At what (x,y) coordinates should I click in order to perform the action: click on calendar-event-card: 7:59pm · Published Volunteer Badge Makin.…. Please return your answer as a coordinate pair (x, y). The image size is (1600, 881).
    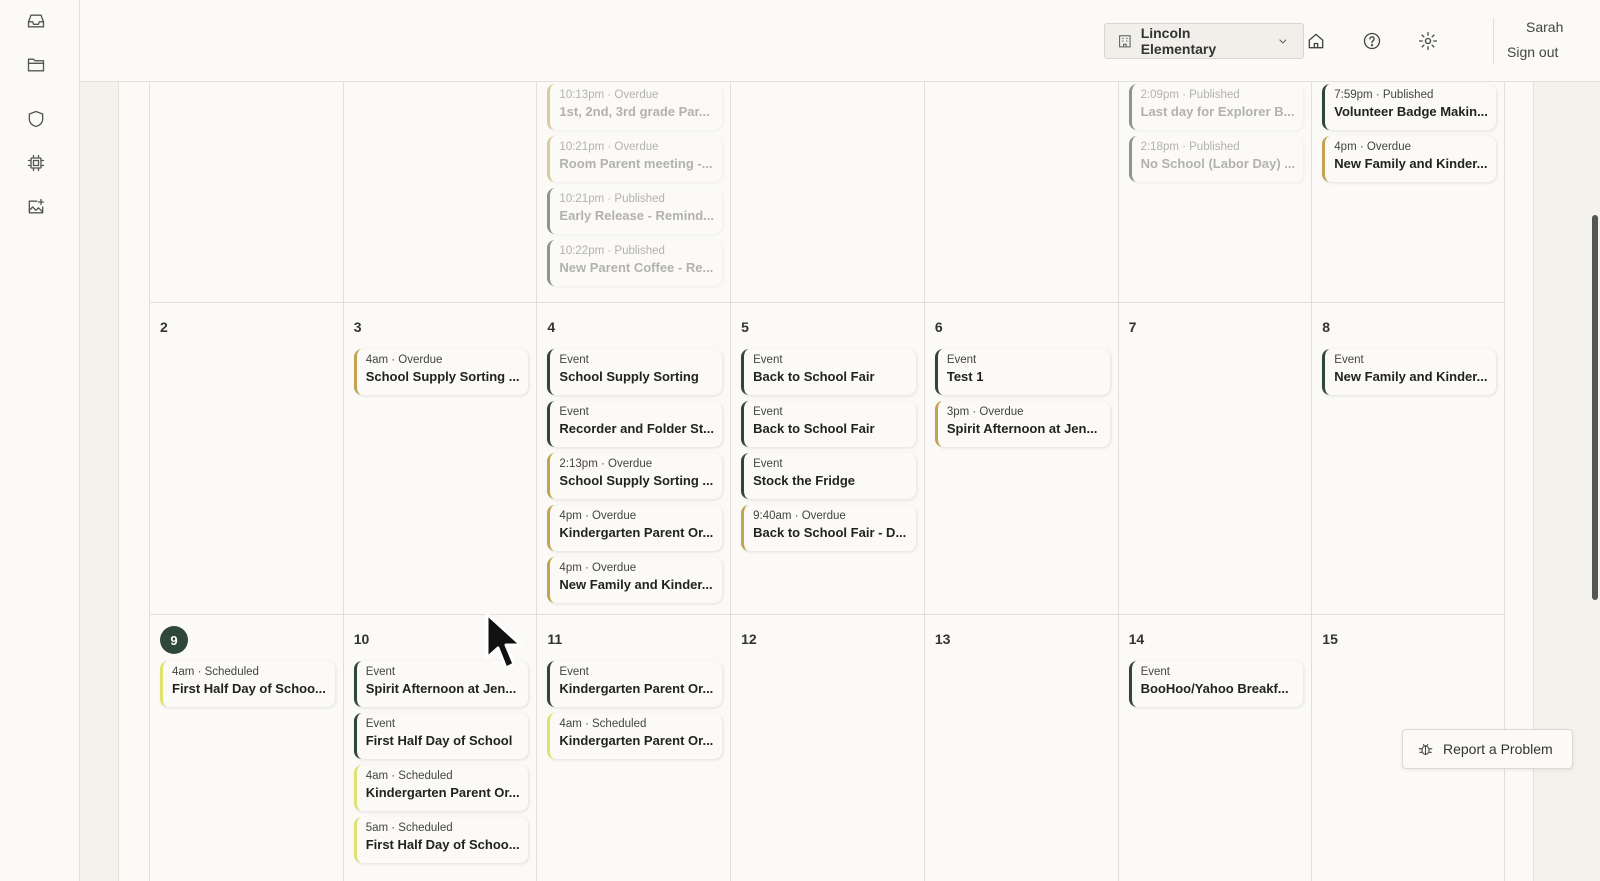
    Looking at the image, I should click on (1409, 107).